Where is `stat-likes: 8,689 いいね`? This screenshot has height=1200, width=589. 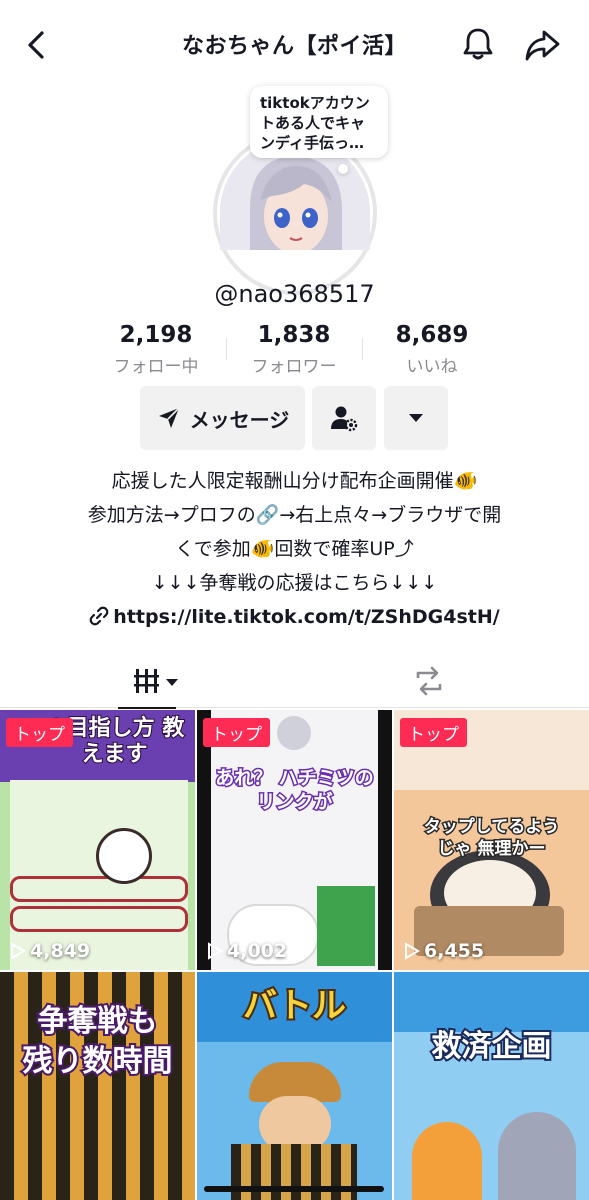
stat-likes: 8,689 いいね is located at coordinates (432, 349).